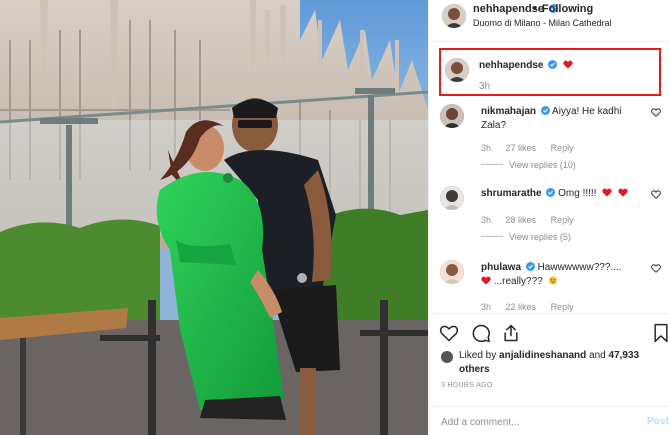  What do you see at coordinates (501, 267) in the screenshot?
I see `commenter-username: phulawa` at bounding box center [501, 267].